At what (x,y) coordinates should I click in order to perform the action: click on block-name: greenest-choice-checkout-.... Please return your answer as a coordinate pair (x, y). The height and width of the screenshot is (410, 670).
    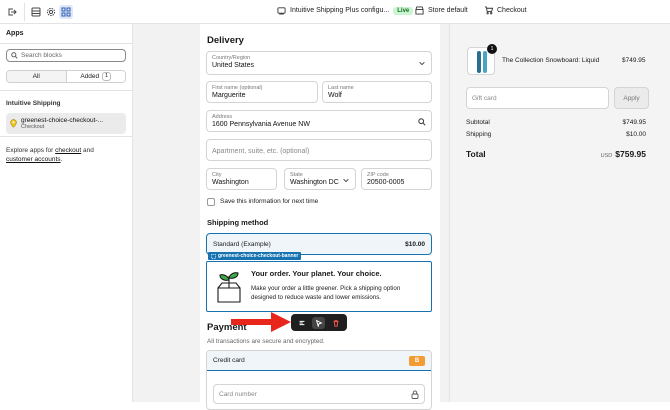
    Looking at the image, I should click on (62, 120).